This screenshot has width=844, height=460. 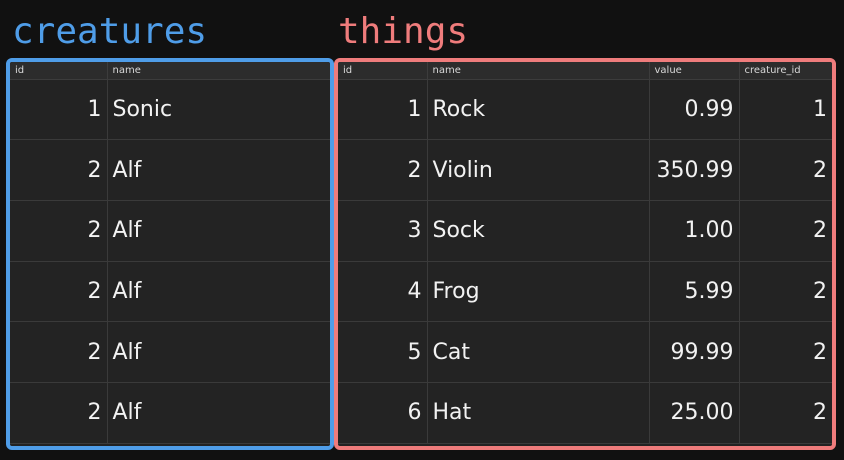 What do you see at coordinates (383, 231) in the screenshot?
I see `cell-id: 3` at bounding box center [383, 231].